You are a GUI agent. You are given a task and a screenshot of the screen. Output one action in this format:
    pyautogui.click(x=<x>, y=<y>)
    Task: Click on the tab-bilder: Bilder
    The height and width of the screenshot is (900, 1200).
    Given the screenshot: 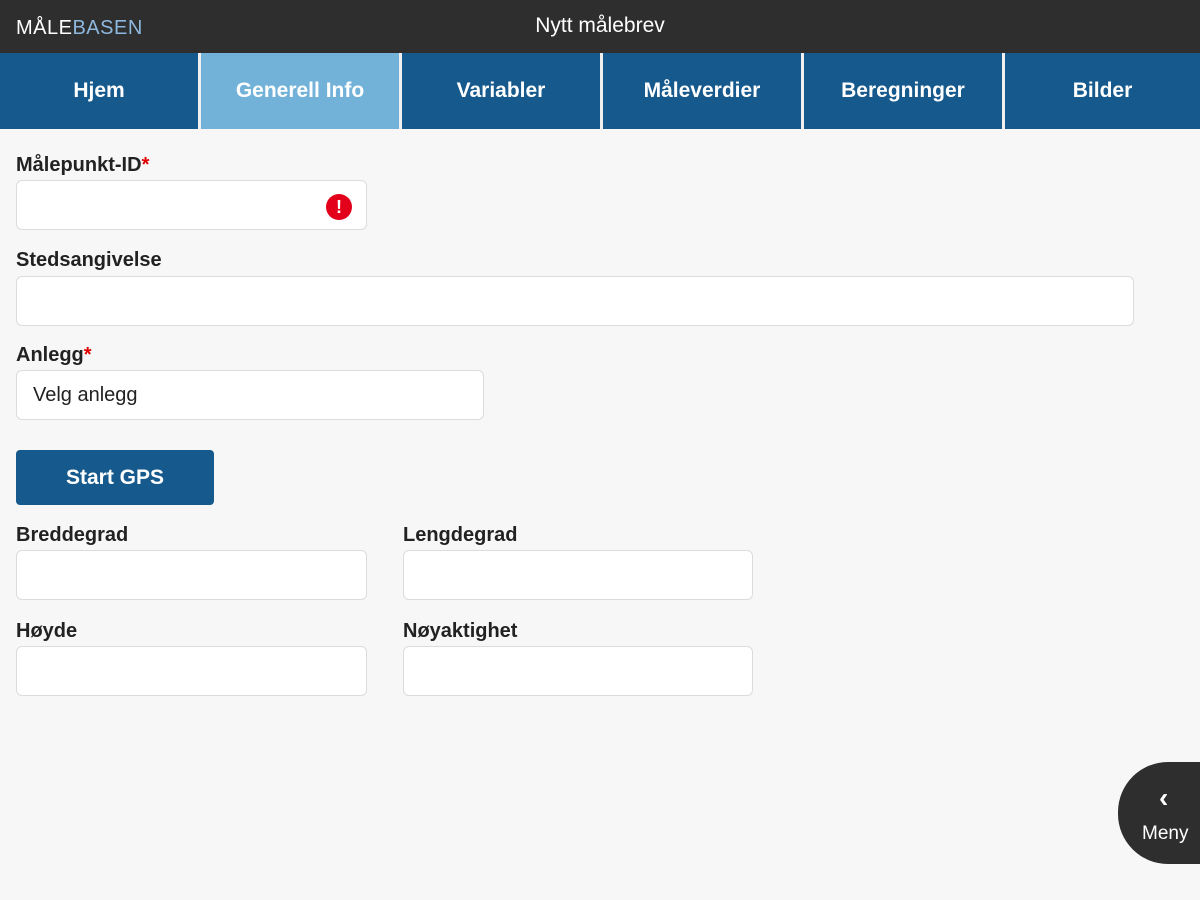 What is the action you would take?
    pyautogui.click(x=1102, y=91)
    